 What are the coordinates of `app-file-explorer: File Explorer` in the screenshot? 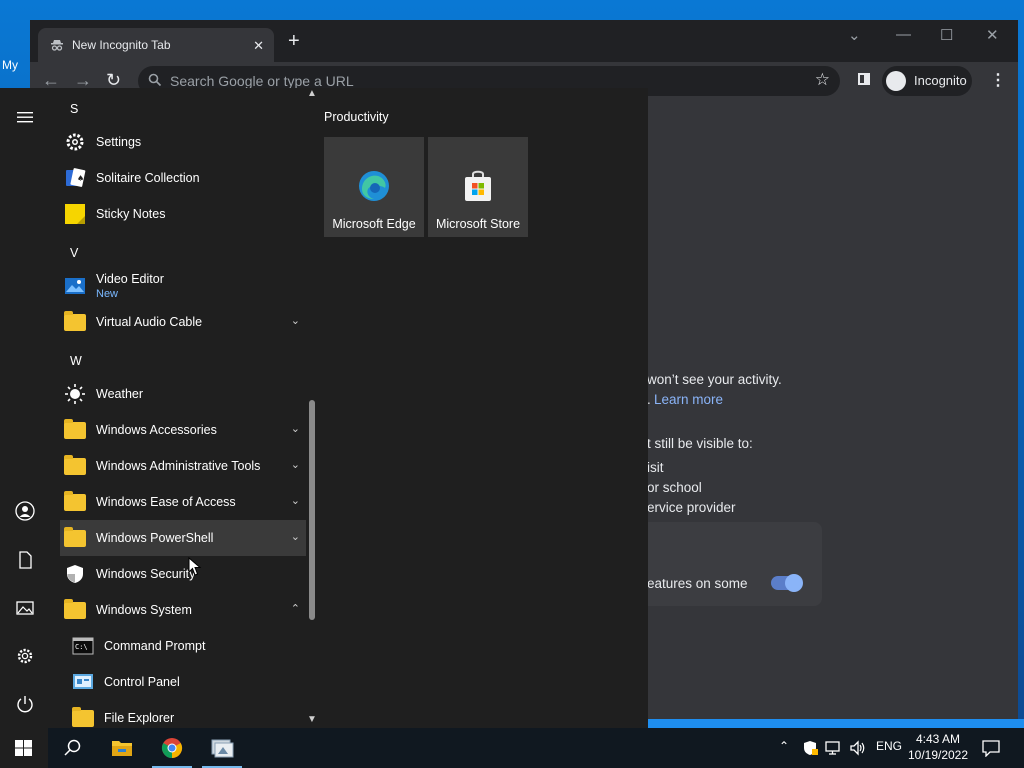 It's located at (183, 714).